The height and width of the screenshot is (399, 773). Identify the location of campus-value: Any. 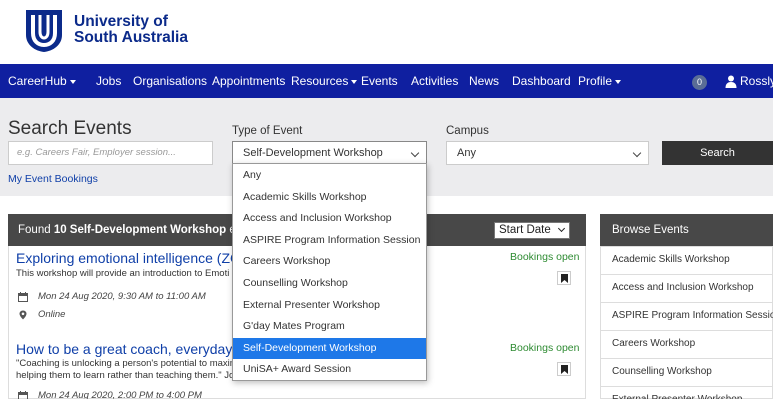
(466, 153).